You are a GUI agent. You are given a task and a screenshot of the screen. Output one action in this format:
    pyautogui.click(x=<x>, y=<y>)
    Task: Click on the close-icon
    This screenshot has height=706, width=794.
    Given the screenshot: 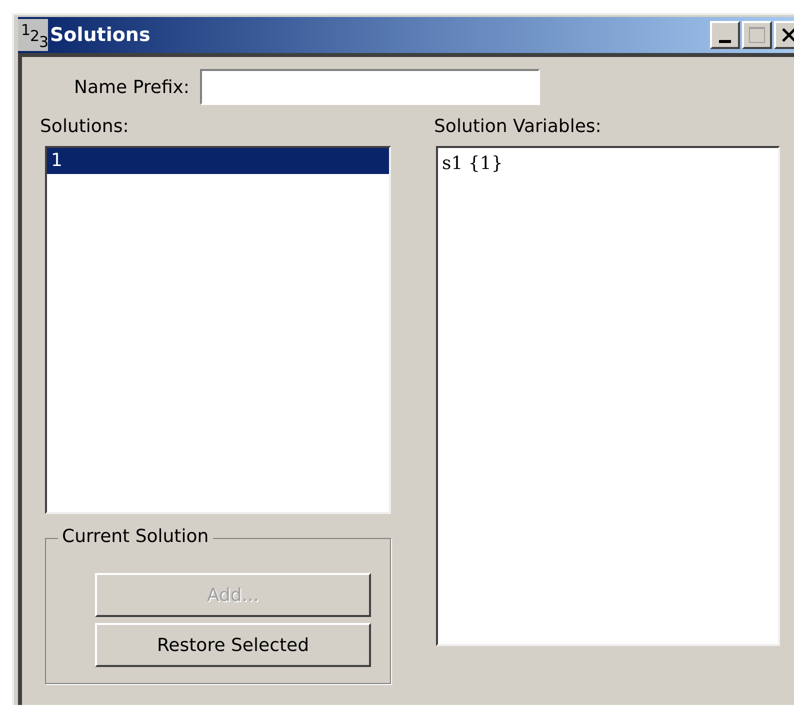 What is the action you would take?
    pyautogui.click(x=788, y=35)
    